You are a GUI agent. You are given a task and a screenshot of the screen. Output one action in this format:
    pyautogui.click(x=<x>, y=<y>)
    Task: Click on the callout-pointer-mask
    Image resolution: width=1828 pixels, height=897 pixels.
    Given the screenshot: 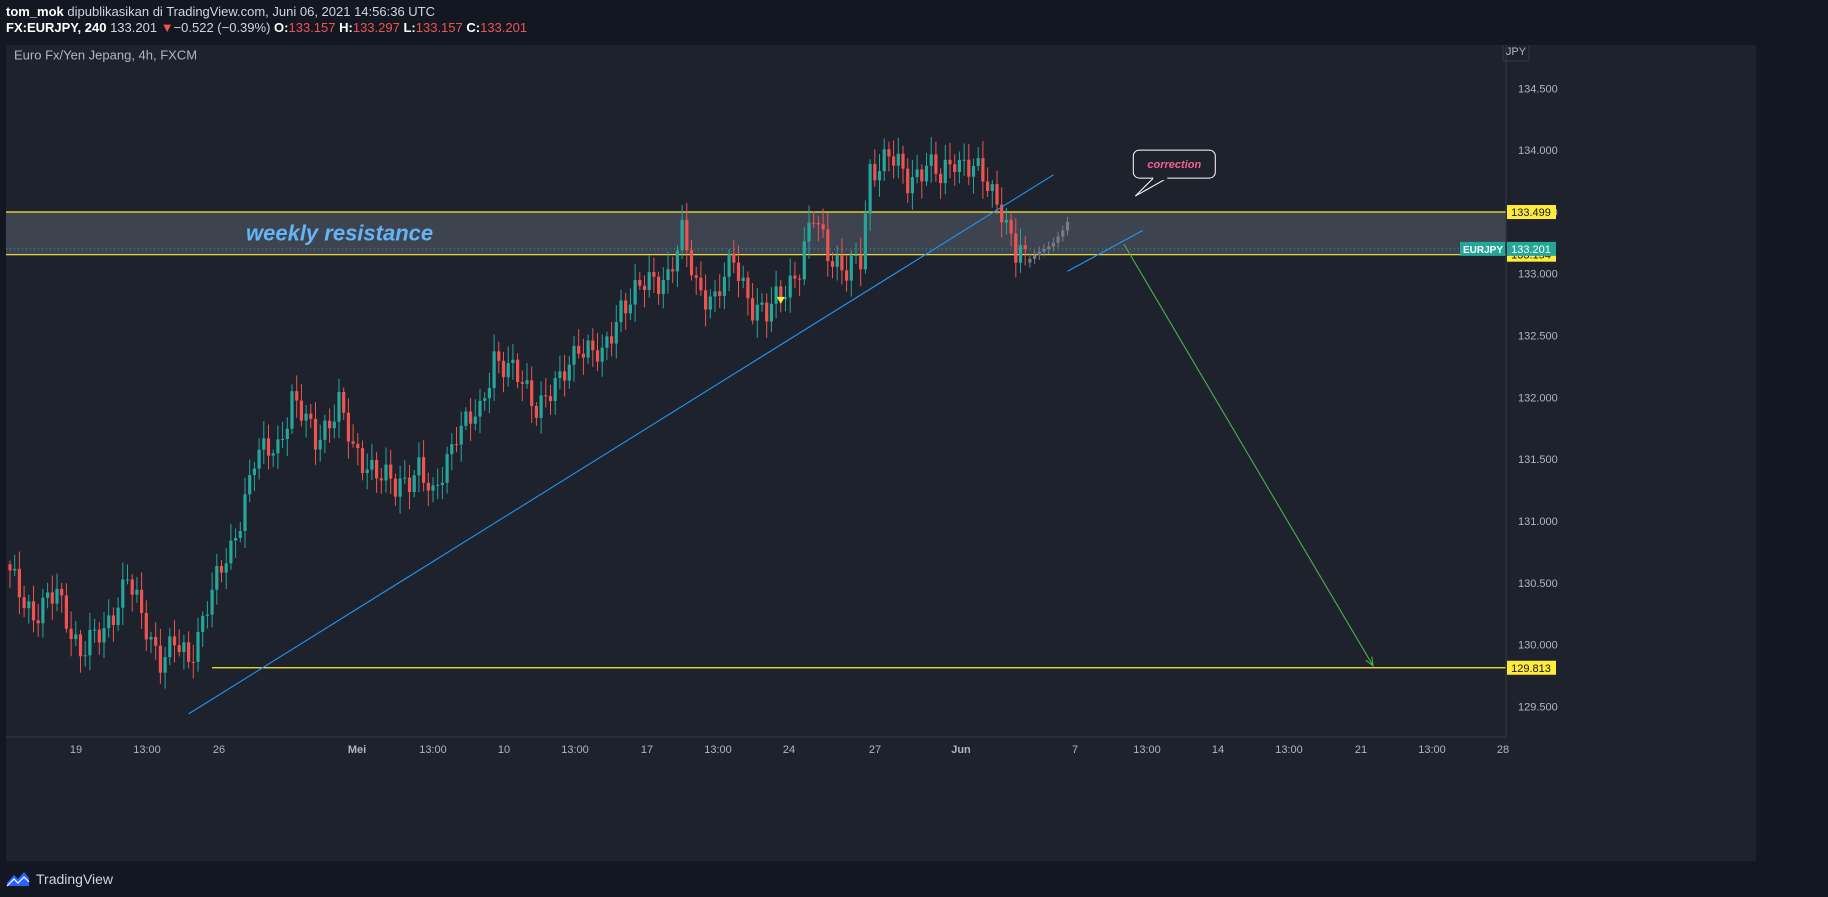 What is the action you would take?
    pyautogui.click(x=1160, y=178)
    